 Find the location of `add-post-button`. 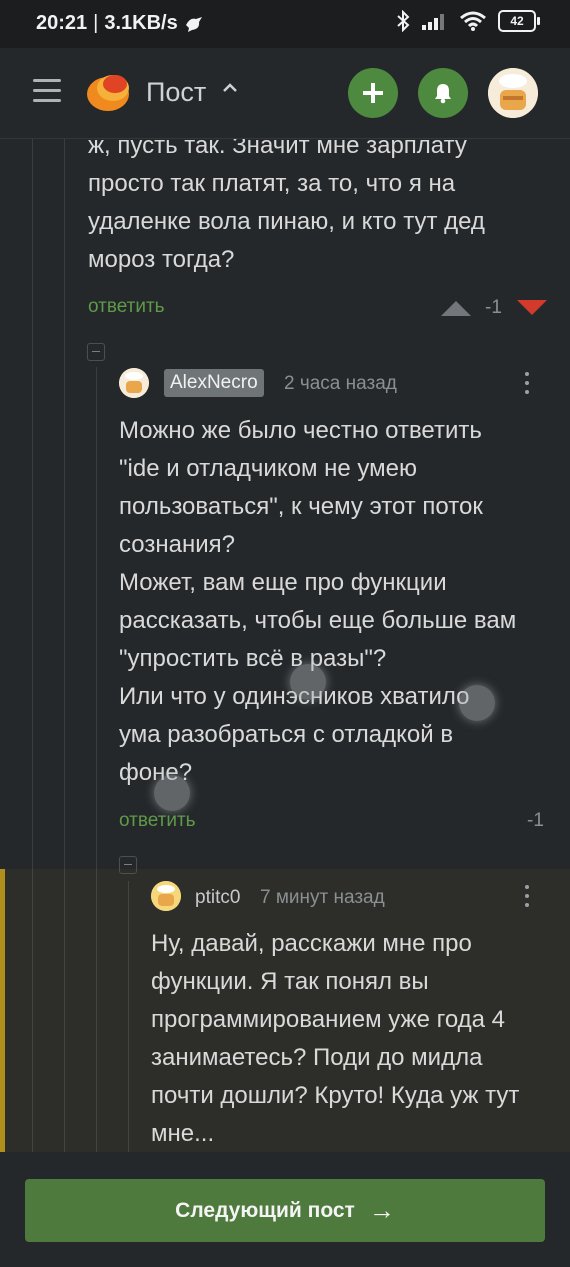

add-post-button is located at coordinates (373, 93).